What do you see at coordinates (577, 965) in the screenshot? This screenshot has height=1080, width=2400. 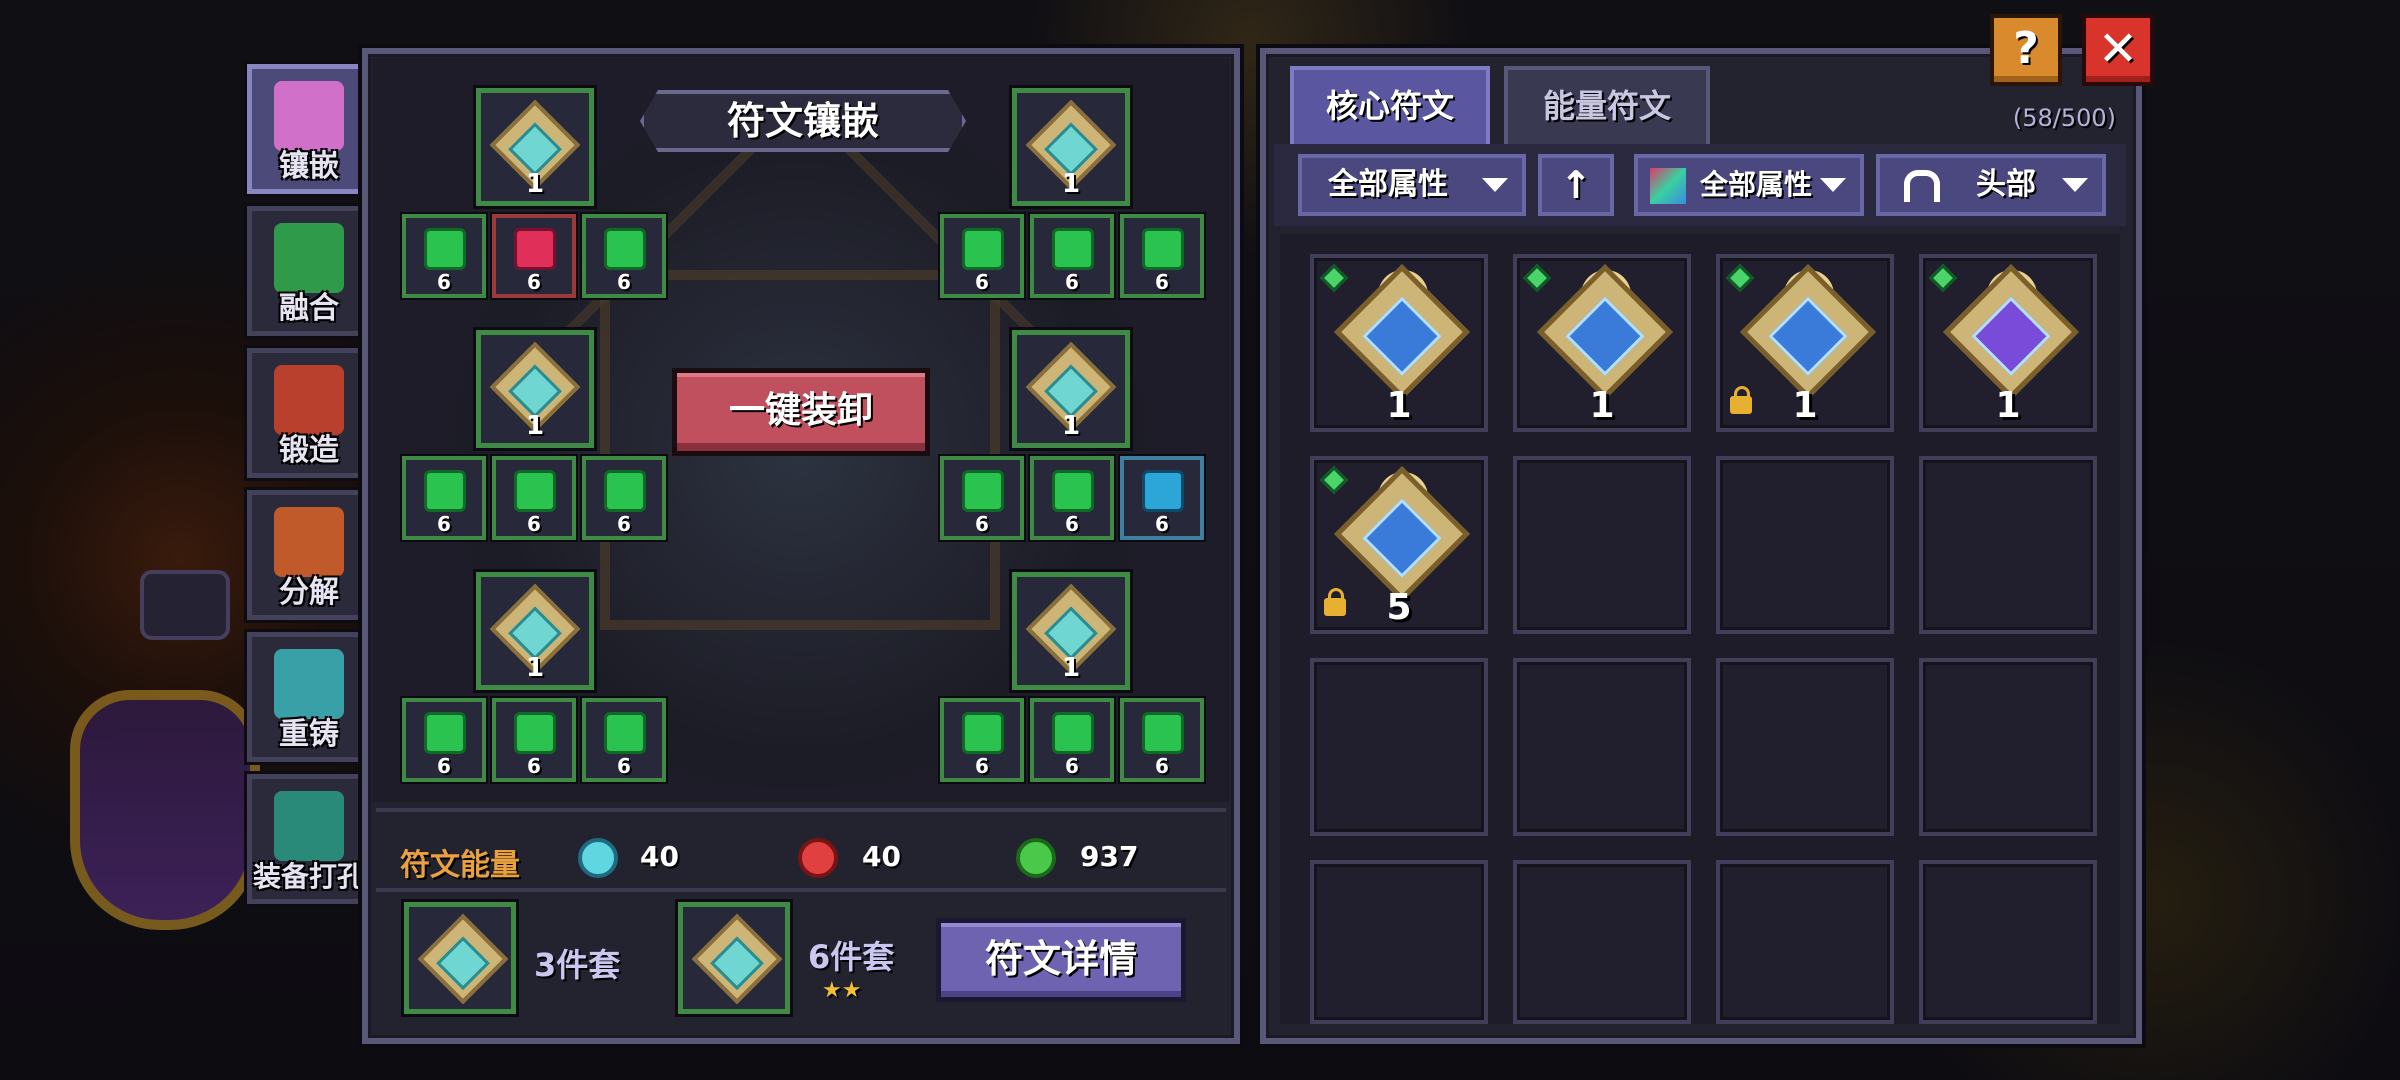 I see `set-3-label: 3件套` at bounding box center [577, 965].